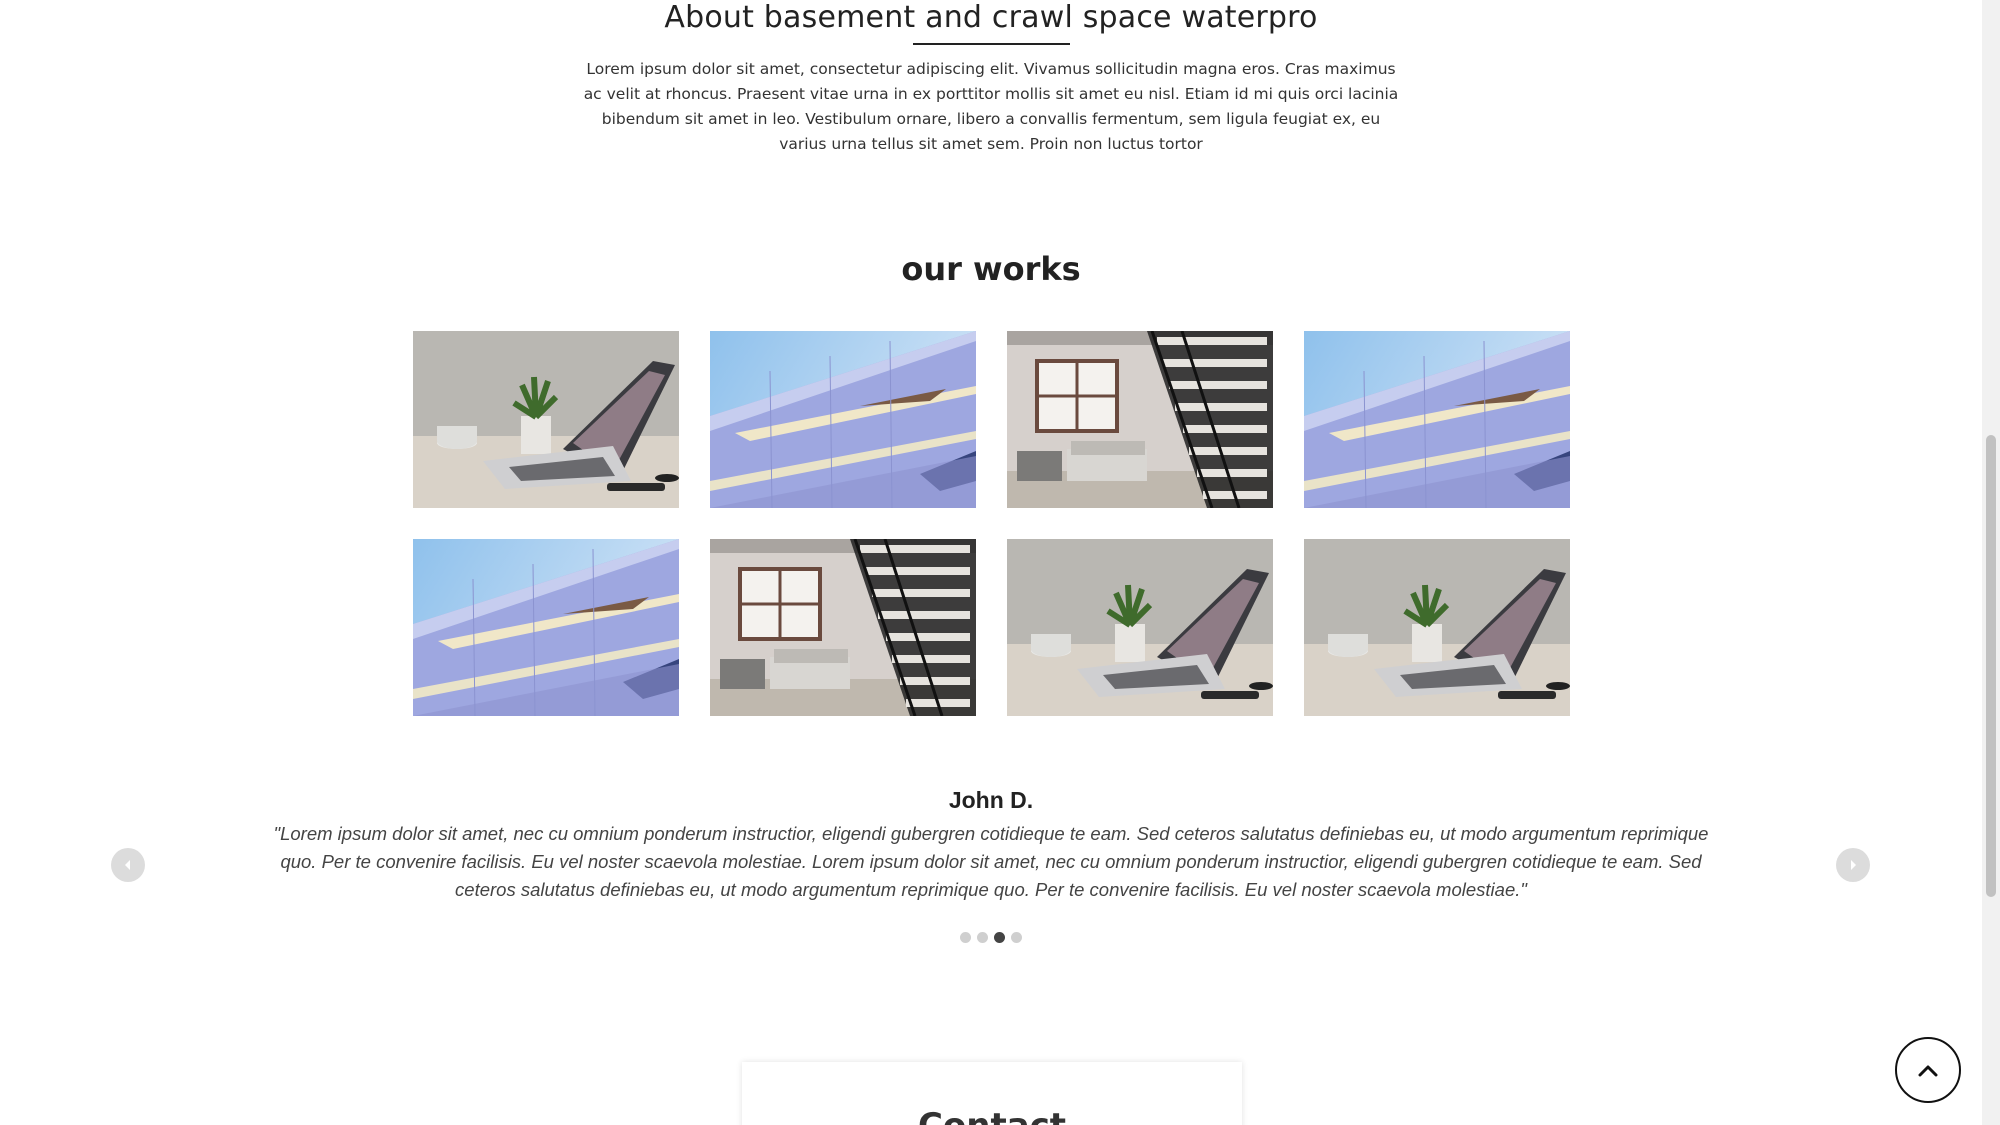 The height and width of the screenshot is (1125, 2000). I want to click on chevron-up-icon, so click(1928, 1071).